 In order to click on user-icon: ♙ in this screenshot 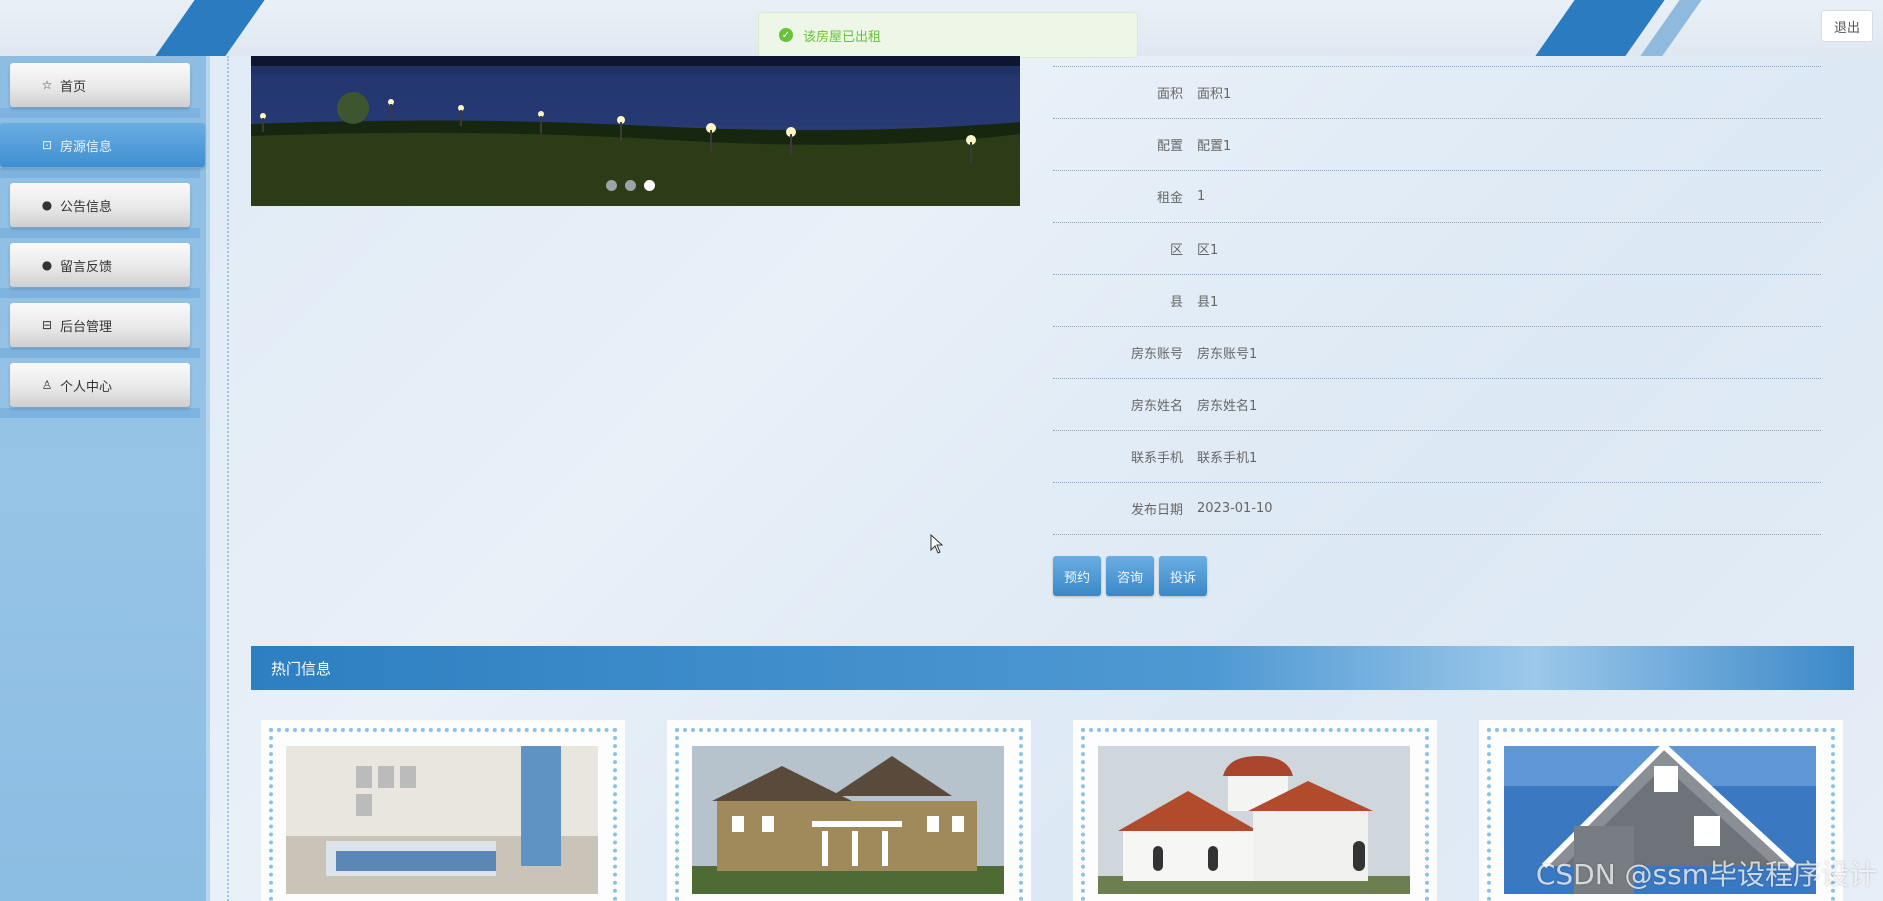, I will do `click(47, 385)`.